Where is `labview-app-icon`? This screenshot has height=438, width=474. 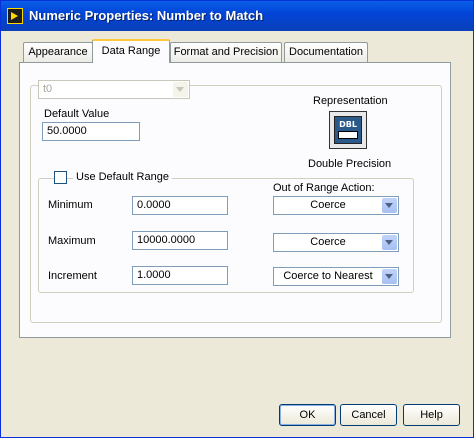 labview-app-icon is located at coordinates (15, 16).